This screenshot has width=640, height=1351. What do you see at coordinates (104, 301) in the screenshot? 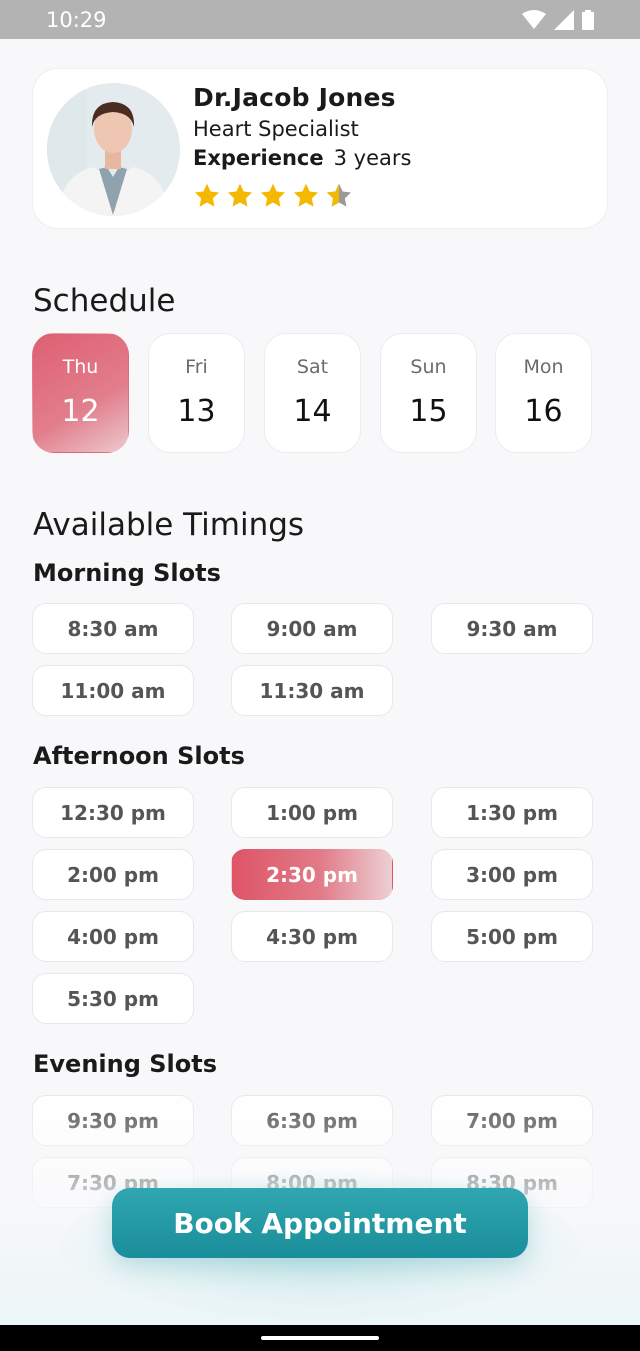
I see `schedule-title: Schedule` at bounding box center [104, 301].